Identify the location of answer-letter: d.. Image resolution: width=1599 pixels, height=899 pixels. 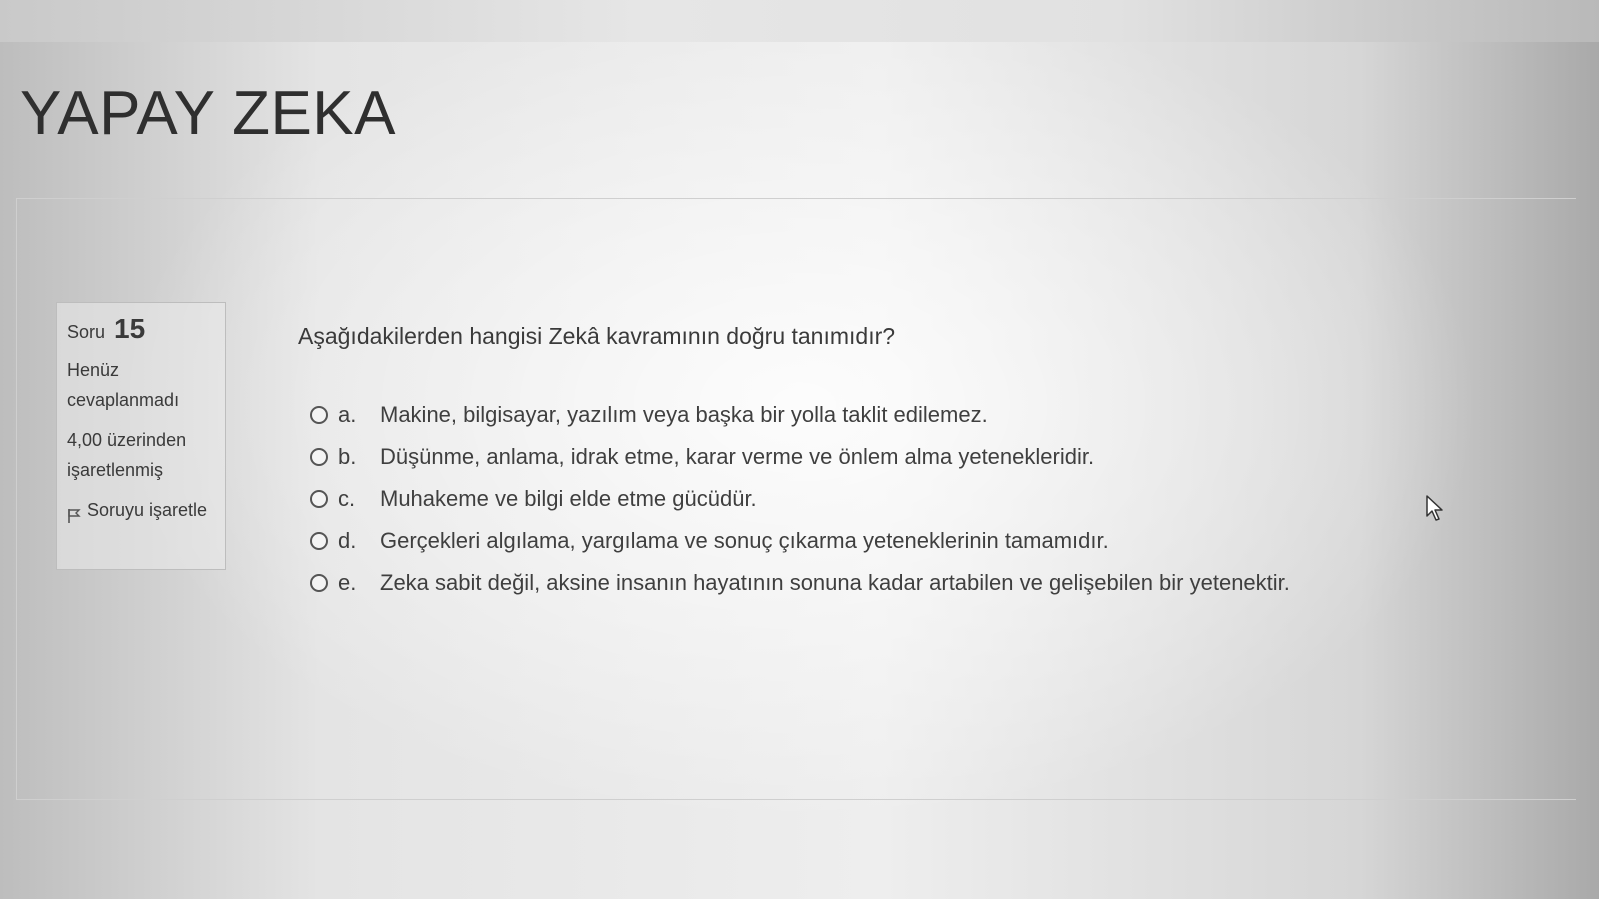
(347, 540).